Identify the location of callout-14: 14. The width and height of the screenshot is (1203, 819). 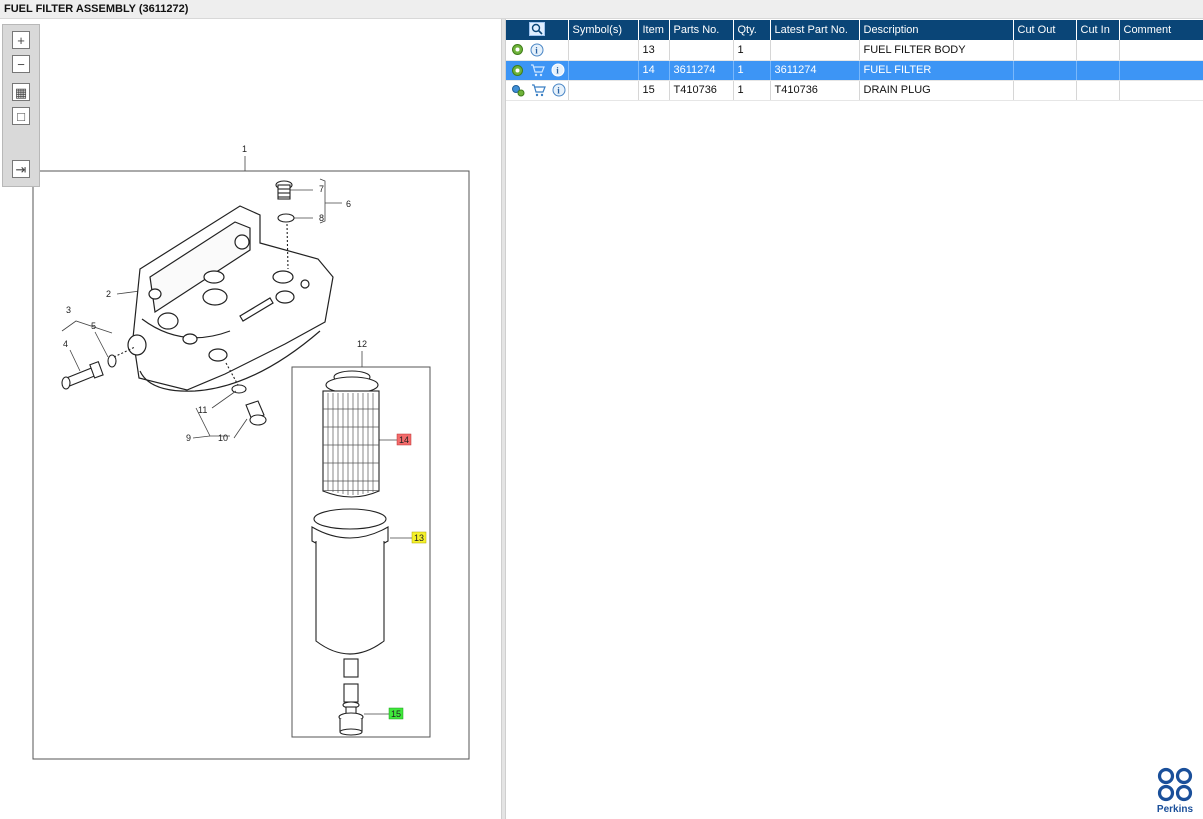
(404, 440).